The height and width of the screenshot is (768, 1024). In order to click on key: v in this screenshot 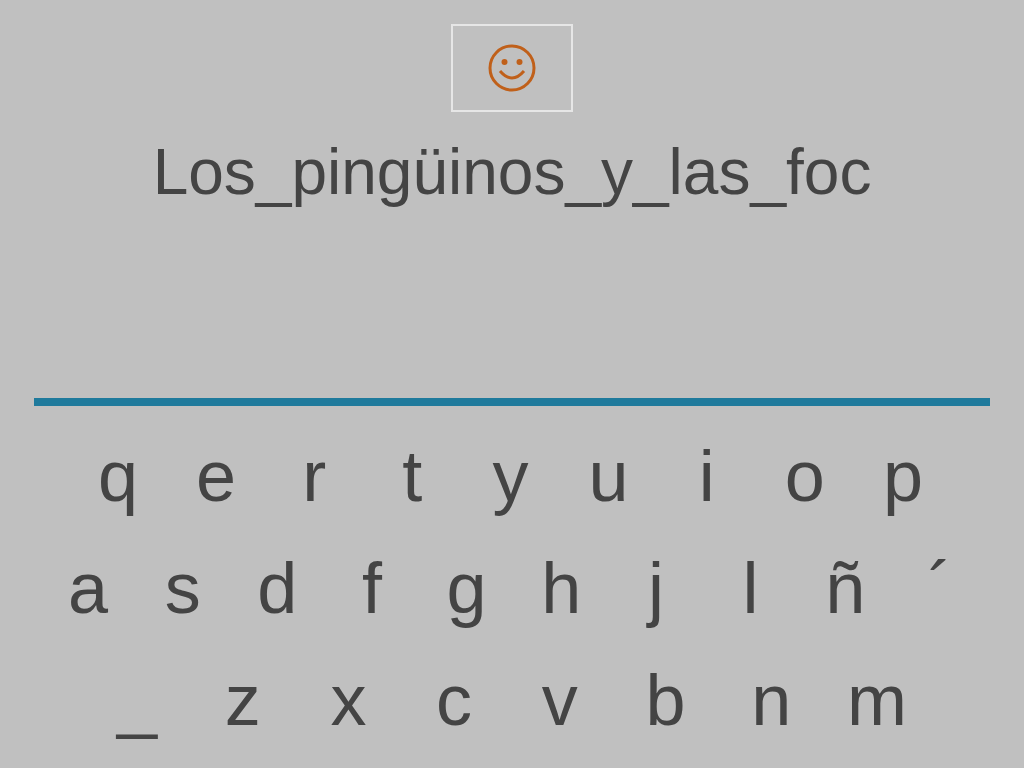, I will do `click(559, 700)`.